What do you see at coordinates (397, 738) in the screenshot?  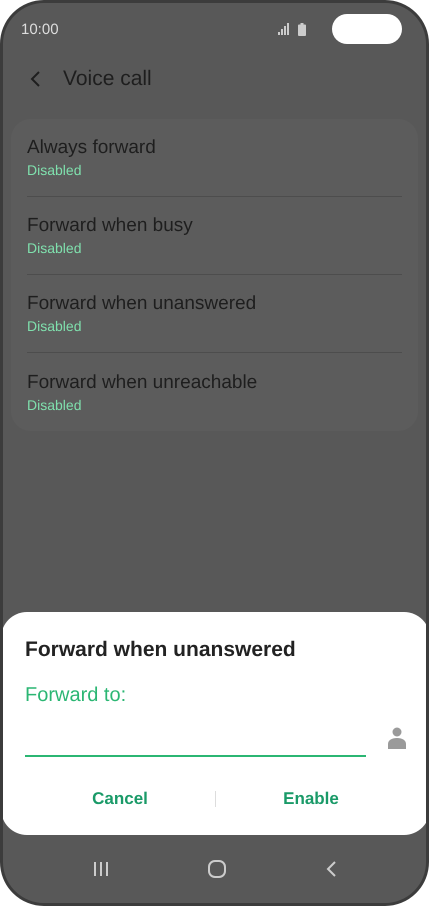 I see `contact-icon` at bounding box center [397, 738].